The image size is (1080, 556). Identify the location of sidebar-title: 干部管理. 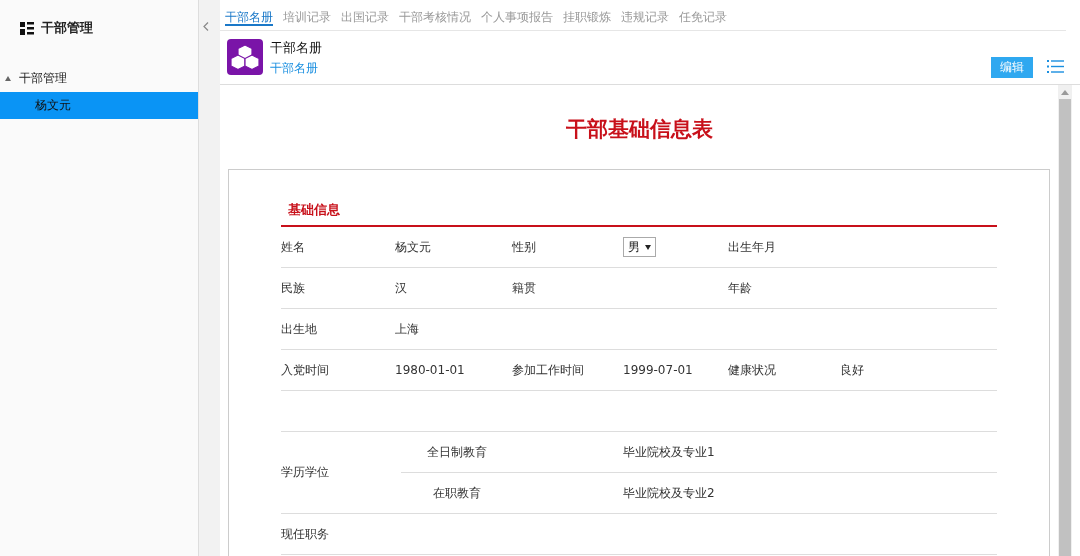
(67, 28).